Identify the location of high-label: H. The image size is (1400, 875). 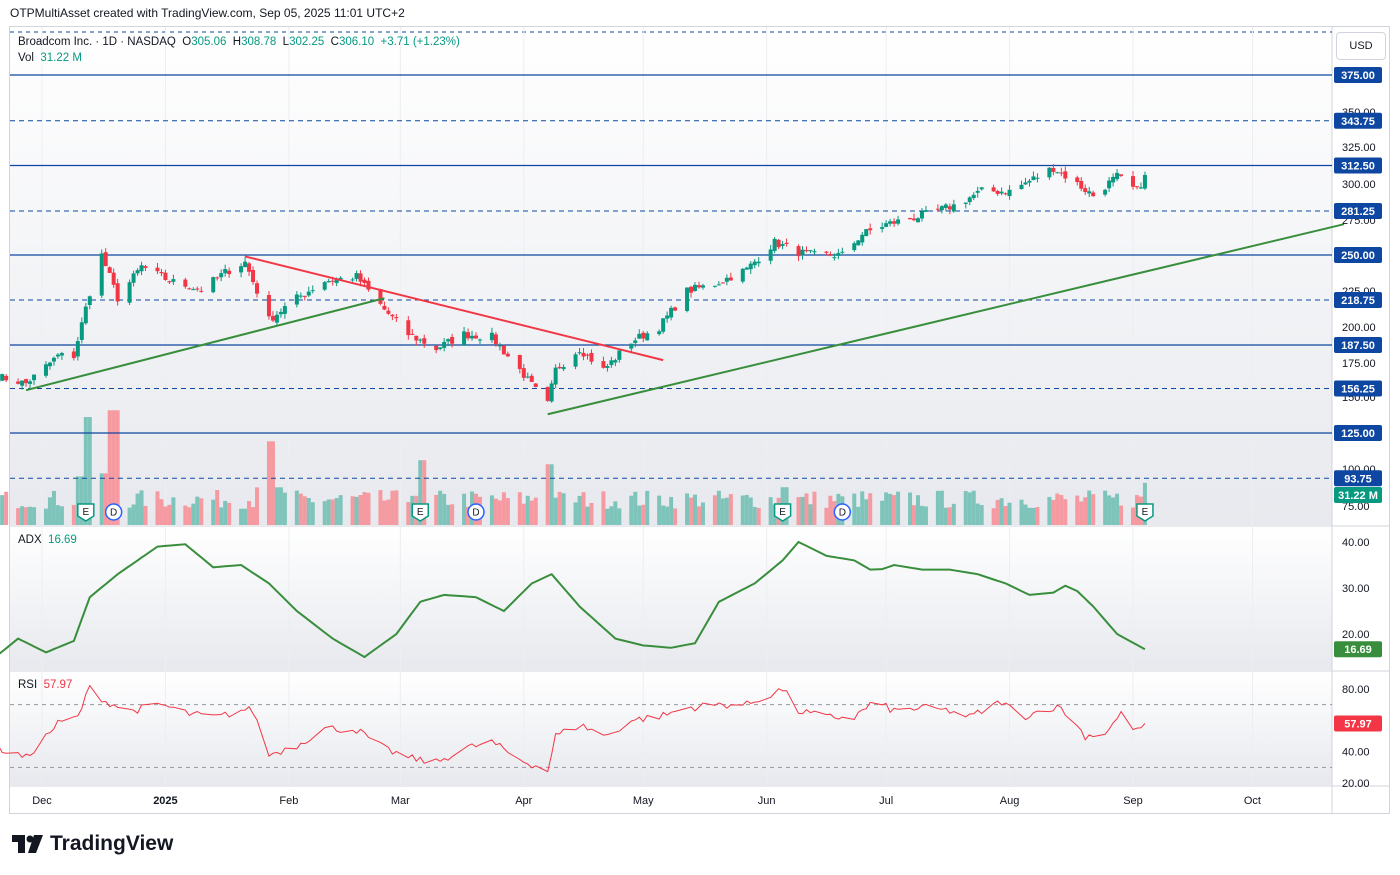
(237, 42).